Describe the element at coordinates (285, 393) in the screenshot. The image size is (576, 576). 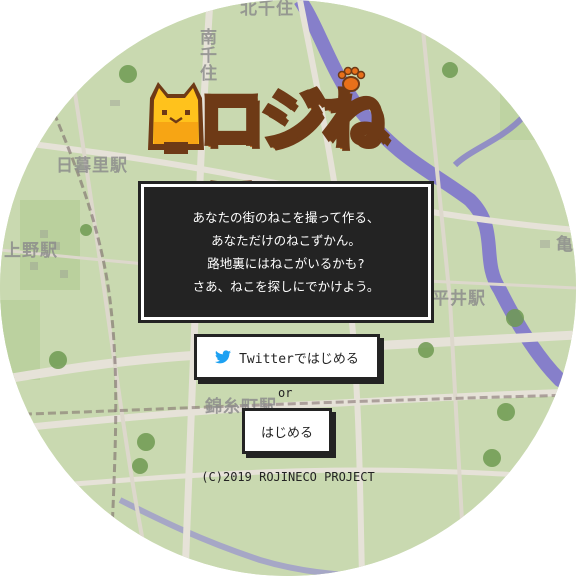
I see `or-label: or` at that location.